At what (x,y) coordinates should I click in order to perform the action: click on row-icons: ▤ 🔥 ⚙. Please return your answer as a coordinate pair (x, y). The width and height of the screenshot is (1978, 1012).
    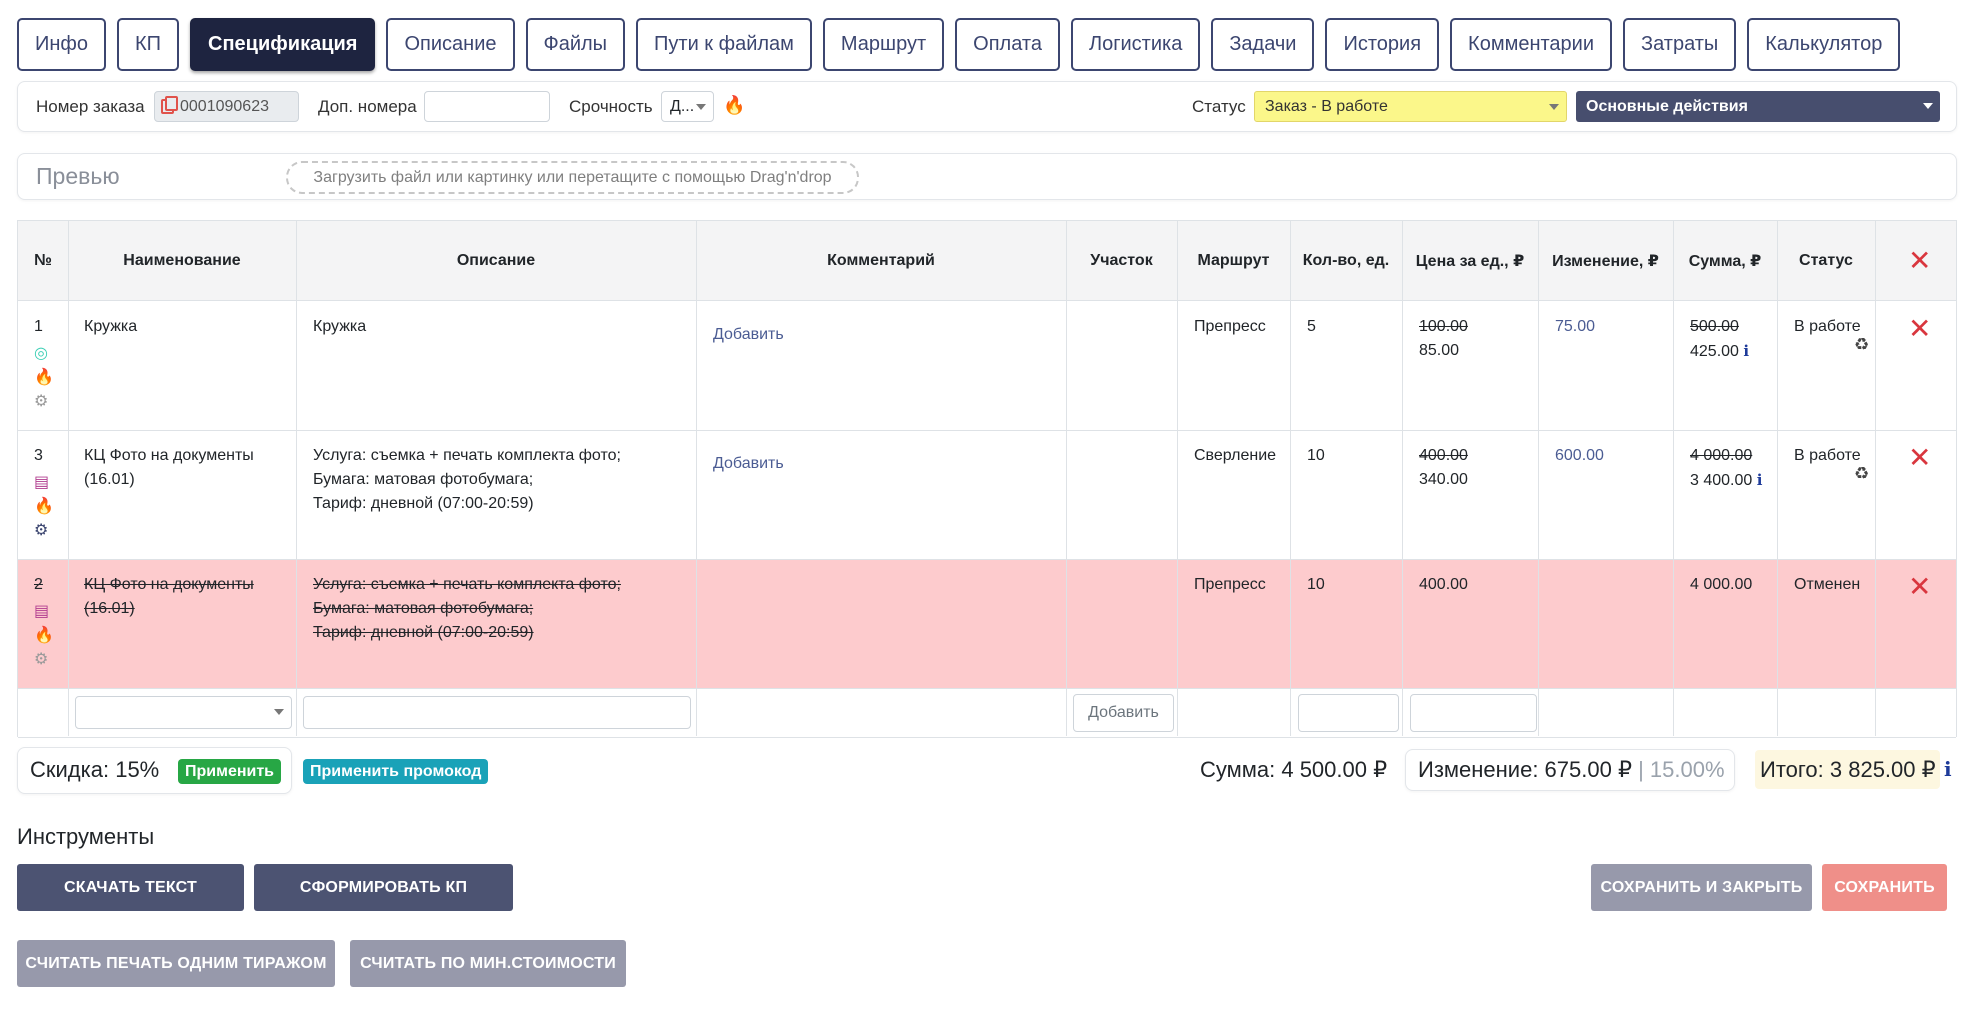
    Looking at the image, I should click on (44, 636).